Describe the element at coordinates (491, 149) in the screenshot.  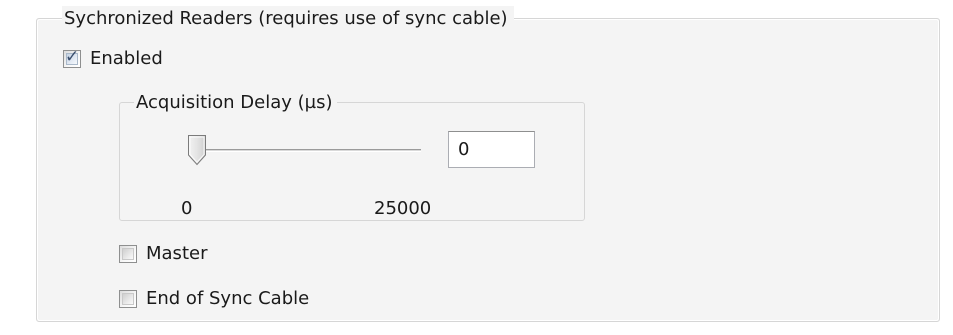
I see `acquisition-delay-input: 0` at that location.